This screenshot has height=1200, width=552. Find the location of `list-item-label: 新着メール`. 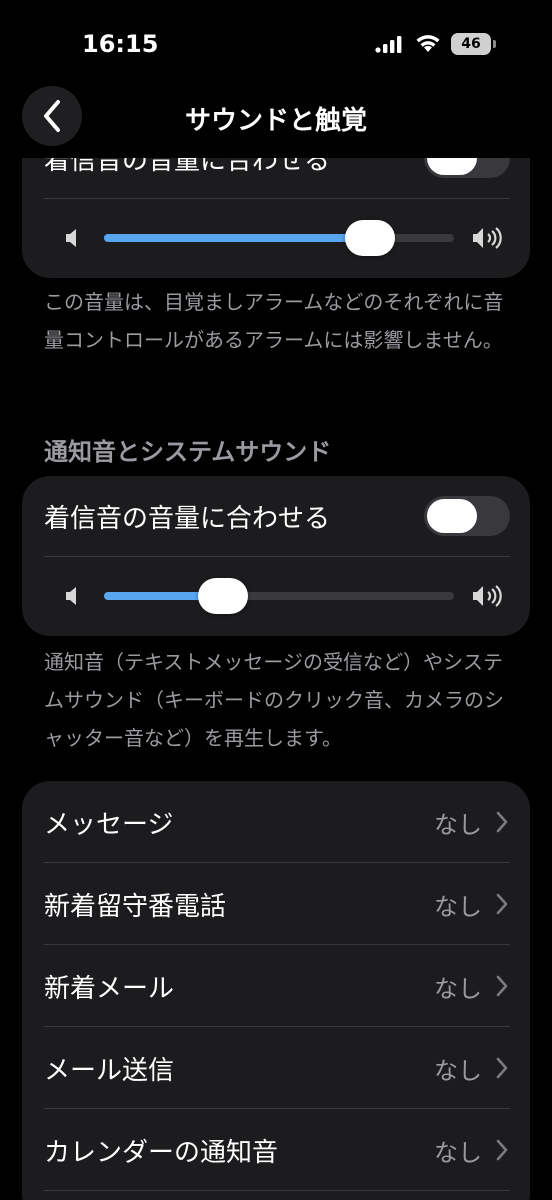

list-item-label: 新着メール is located at coordinates (109, 988).